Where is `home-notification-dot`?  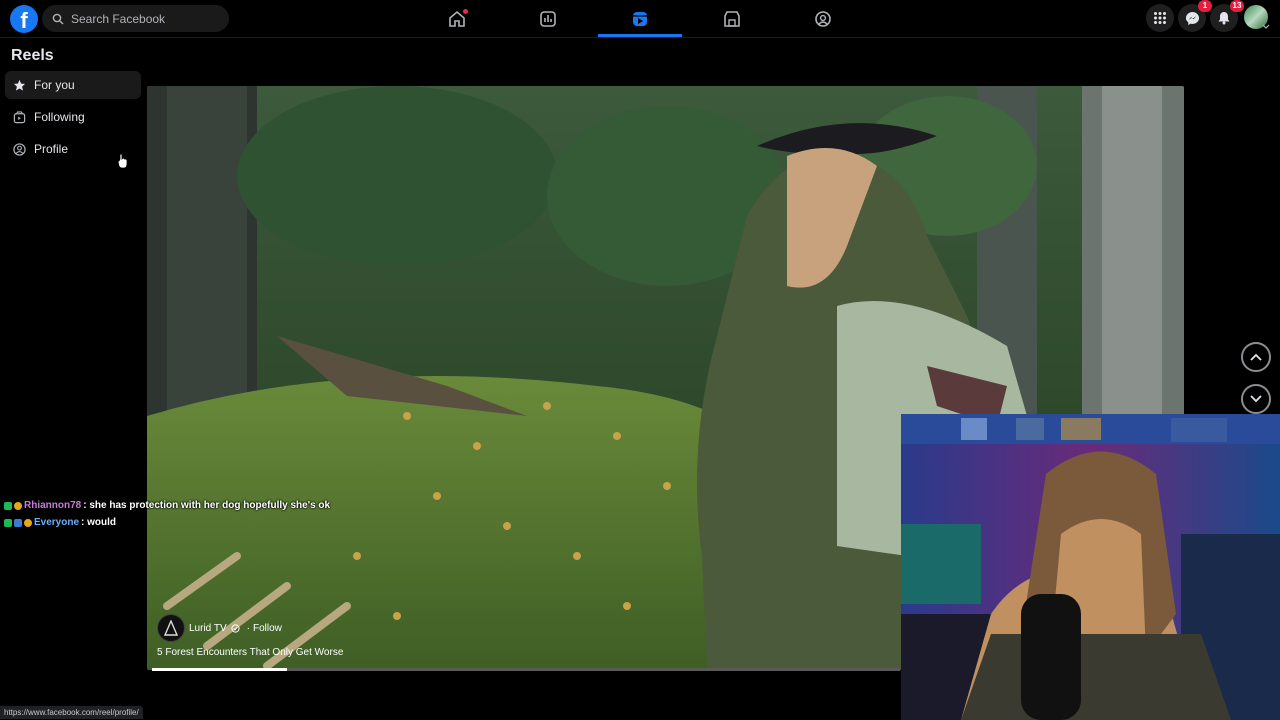
home-notification-dot is located at coordinates (465, 11).